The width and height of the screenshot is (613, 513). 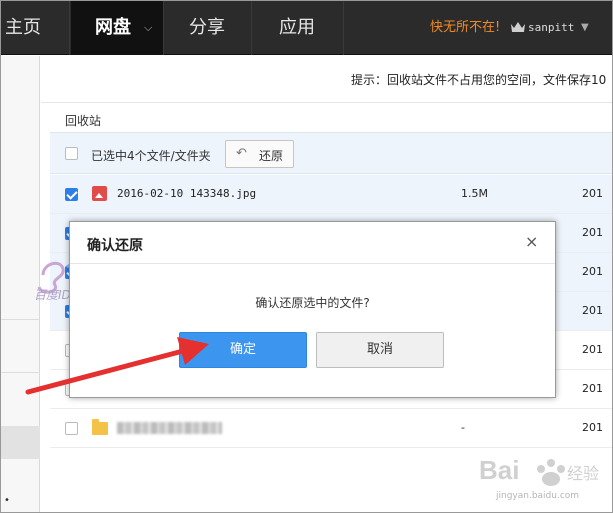 I want to click on file-name: 2016-02-10 143348.jpg, so click(x=186, y=193).